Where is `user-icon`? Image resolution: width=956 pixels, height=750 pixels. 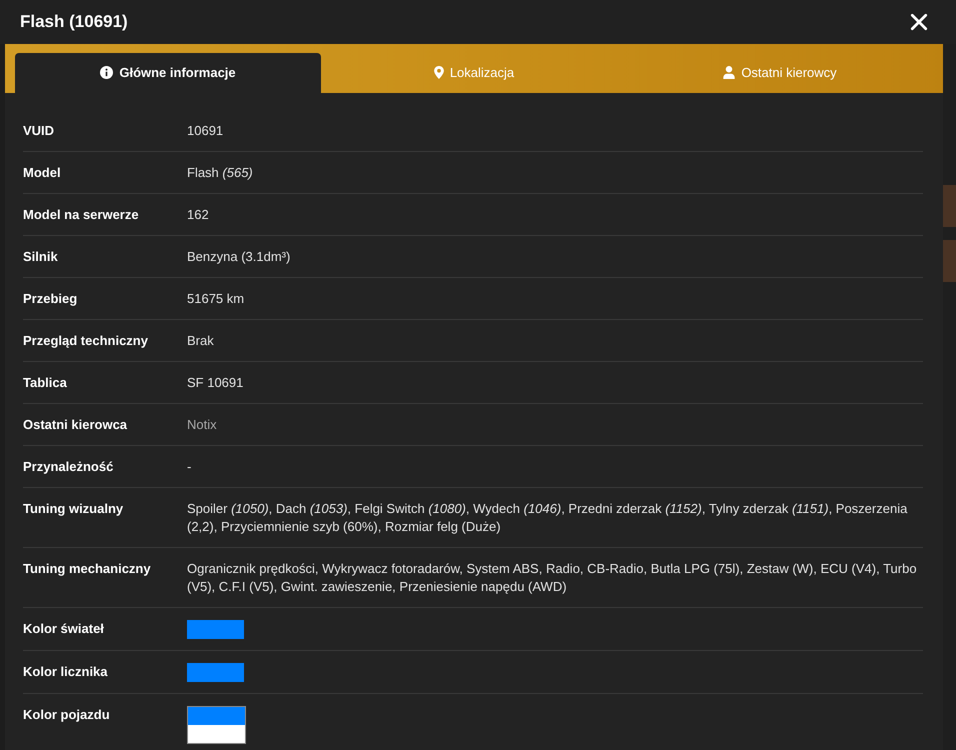 user-icon is located at coordinates (729, 72).